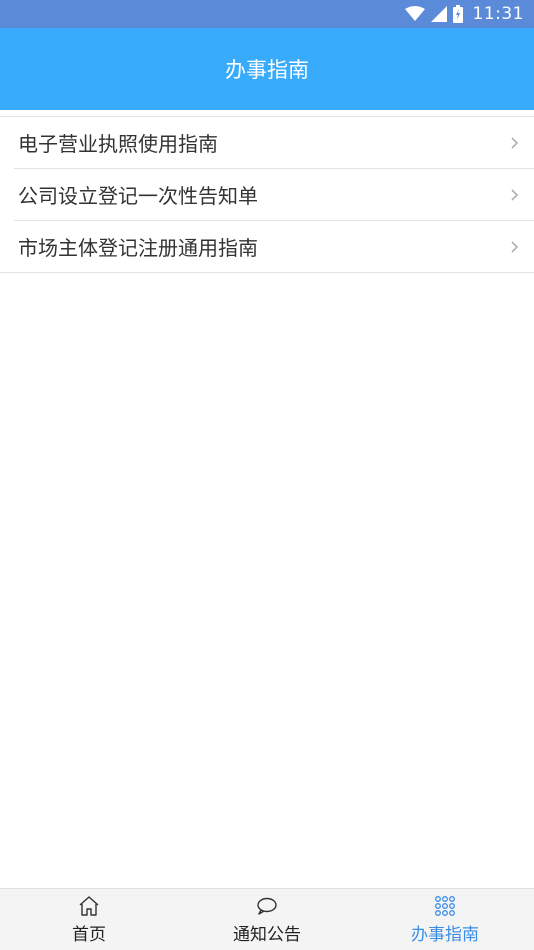  What do you see at coordinates (89, 935) in the screenshot?
I see `tab-label: 首页` at bounding box center [89, 935].